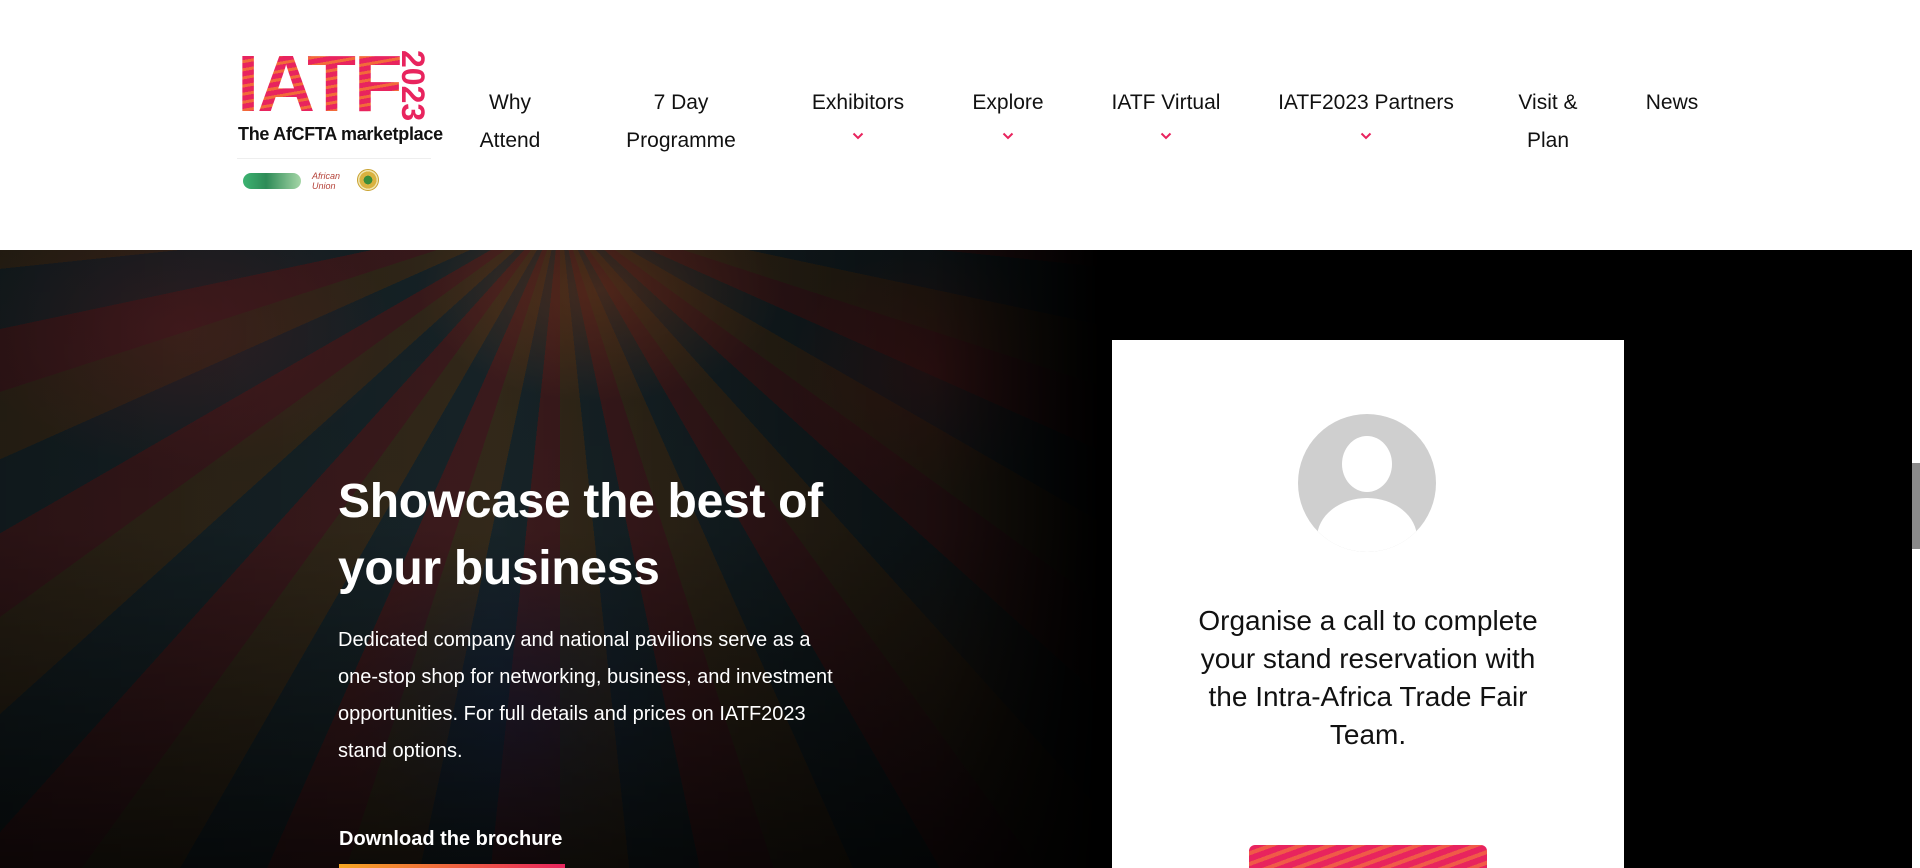  Describe the element at coordinates (510, 140) in the screenshot. I see `nav-label: Attend` at that location.